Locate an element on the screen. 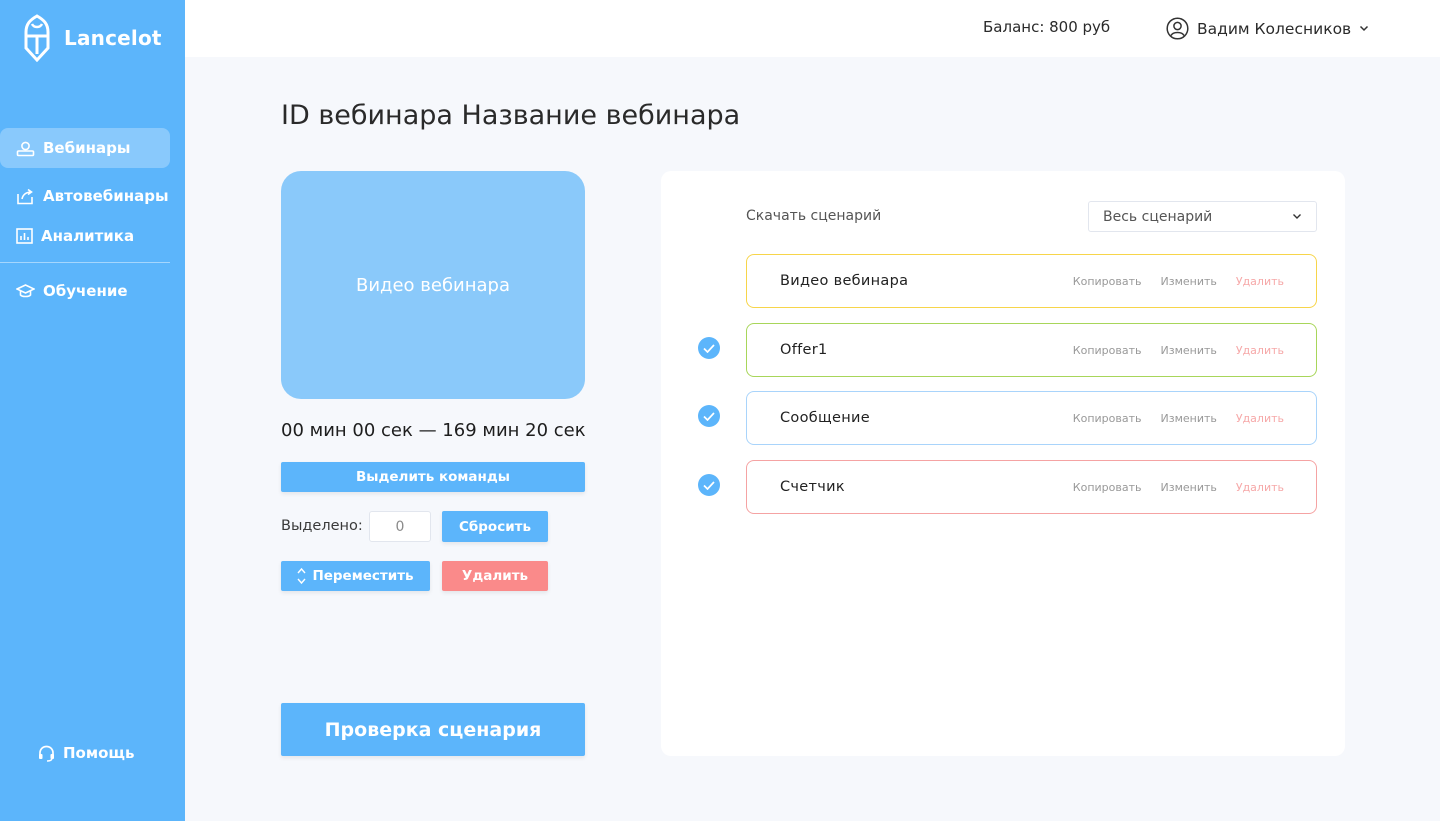 The height and width of the screenshot is (821, 1440). lancelot-helmet-icon is located at coordinates (37, 38).